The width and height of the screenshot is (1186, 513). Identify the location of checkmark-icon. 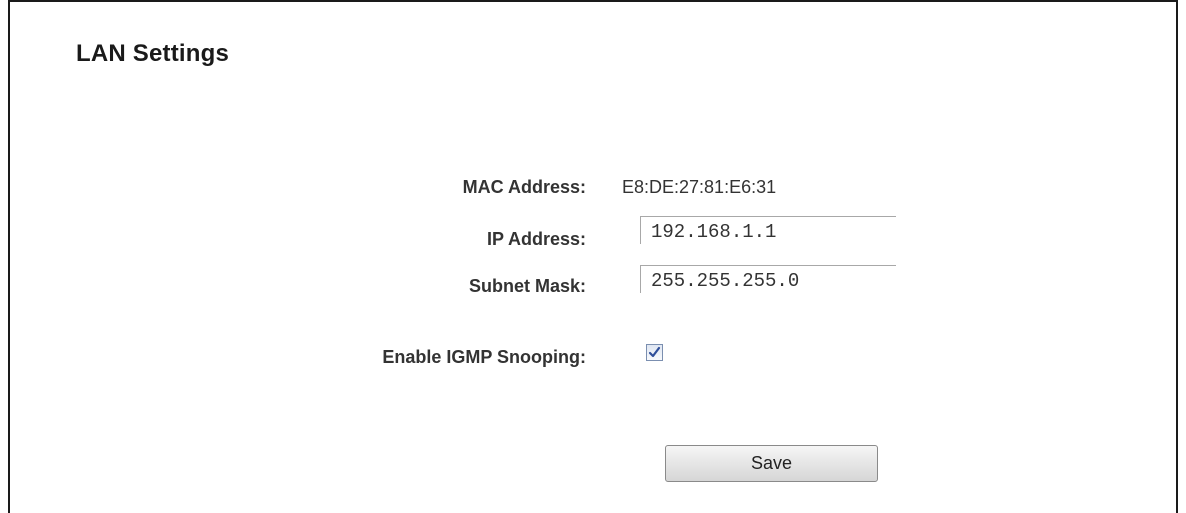
(654, 352).